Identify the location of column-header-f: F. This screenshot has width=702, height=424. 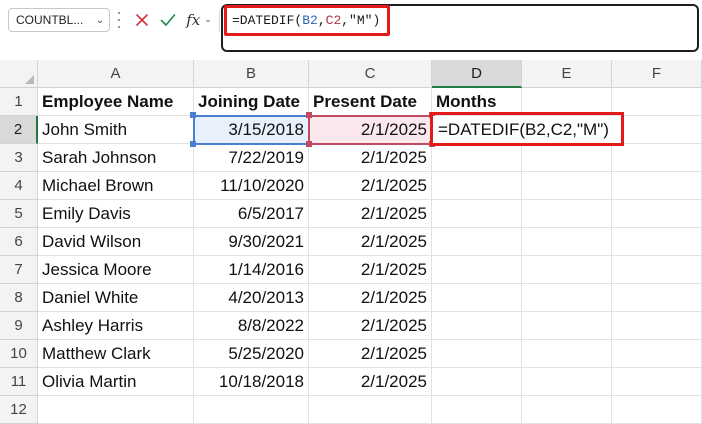
(657, 74).